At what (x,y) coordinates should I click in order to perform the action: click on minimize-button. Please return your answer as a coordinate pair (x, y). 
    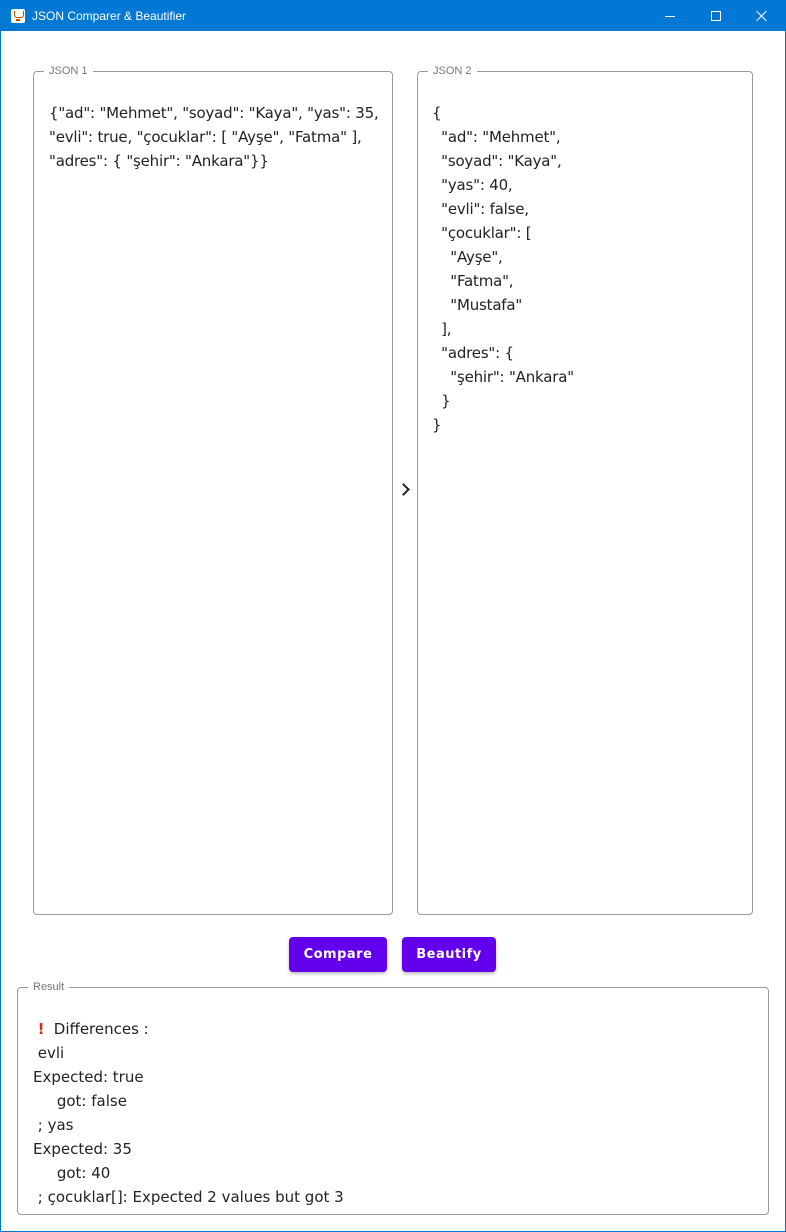
    Looking at the image, I should click on (670, 16).